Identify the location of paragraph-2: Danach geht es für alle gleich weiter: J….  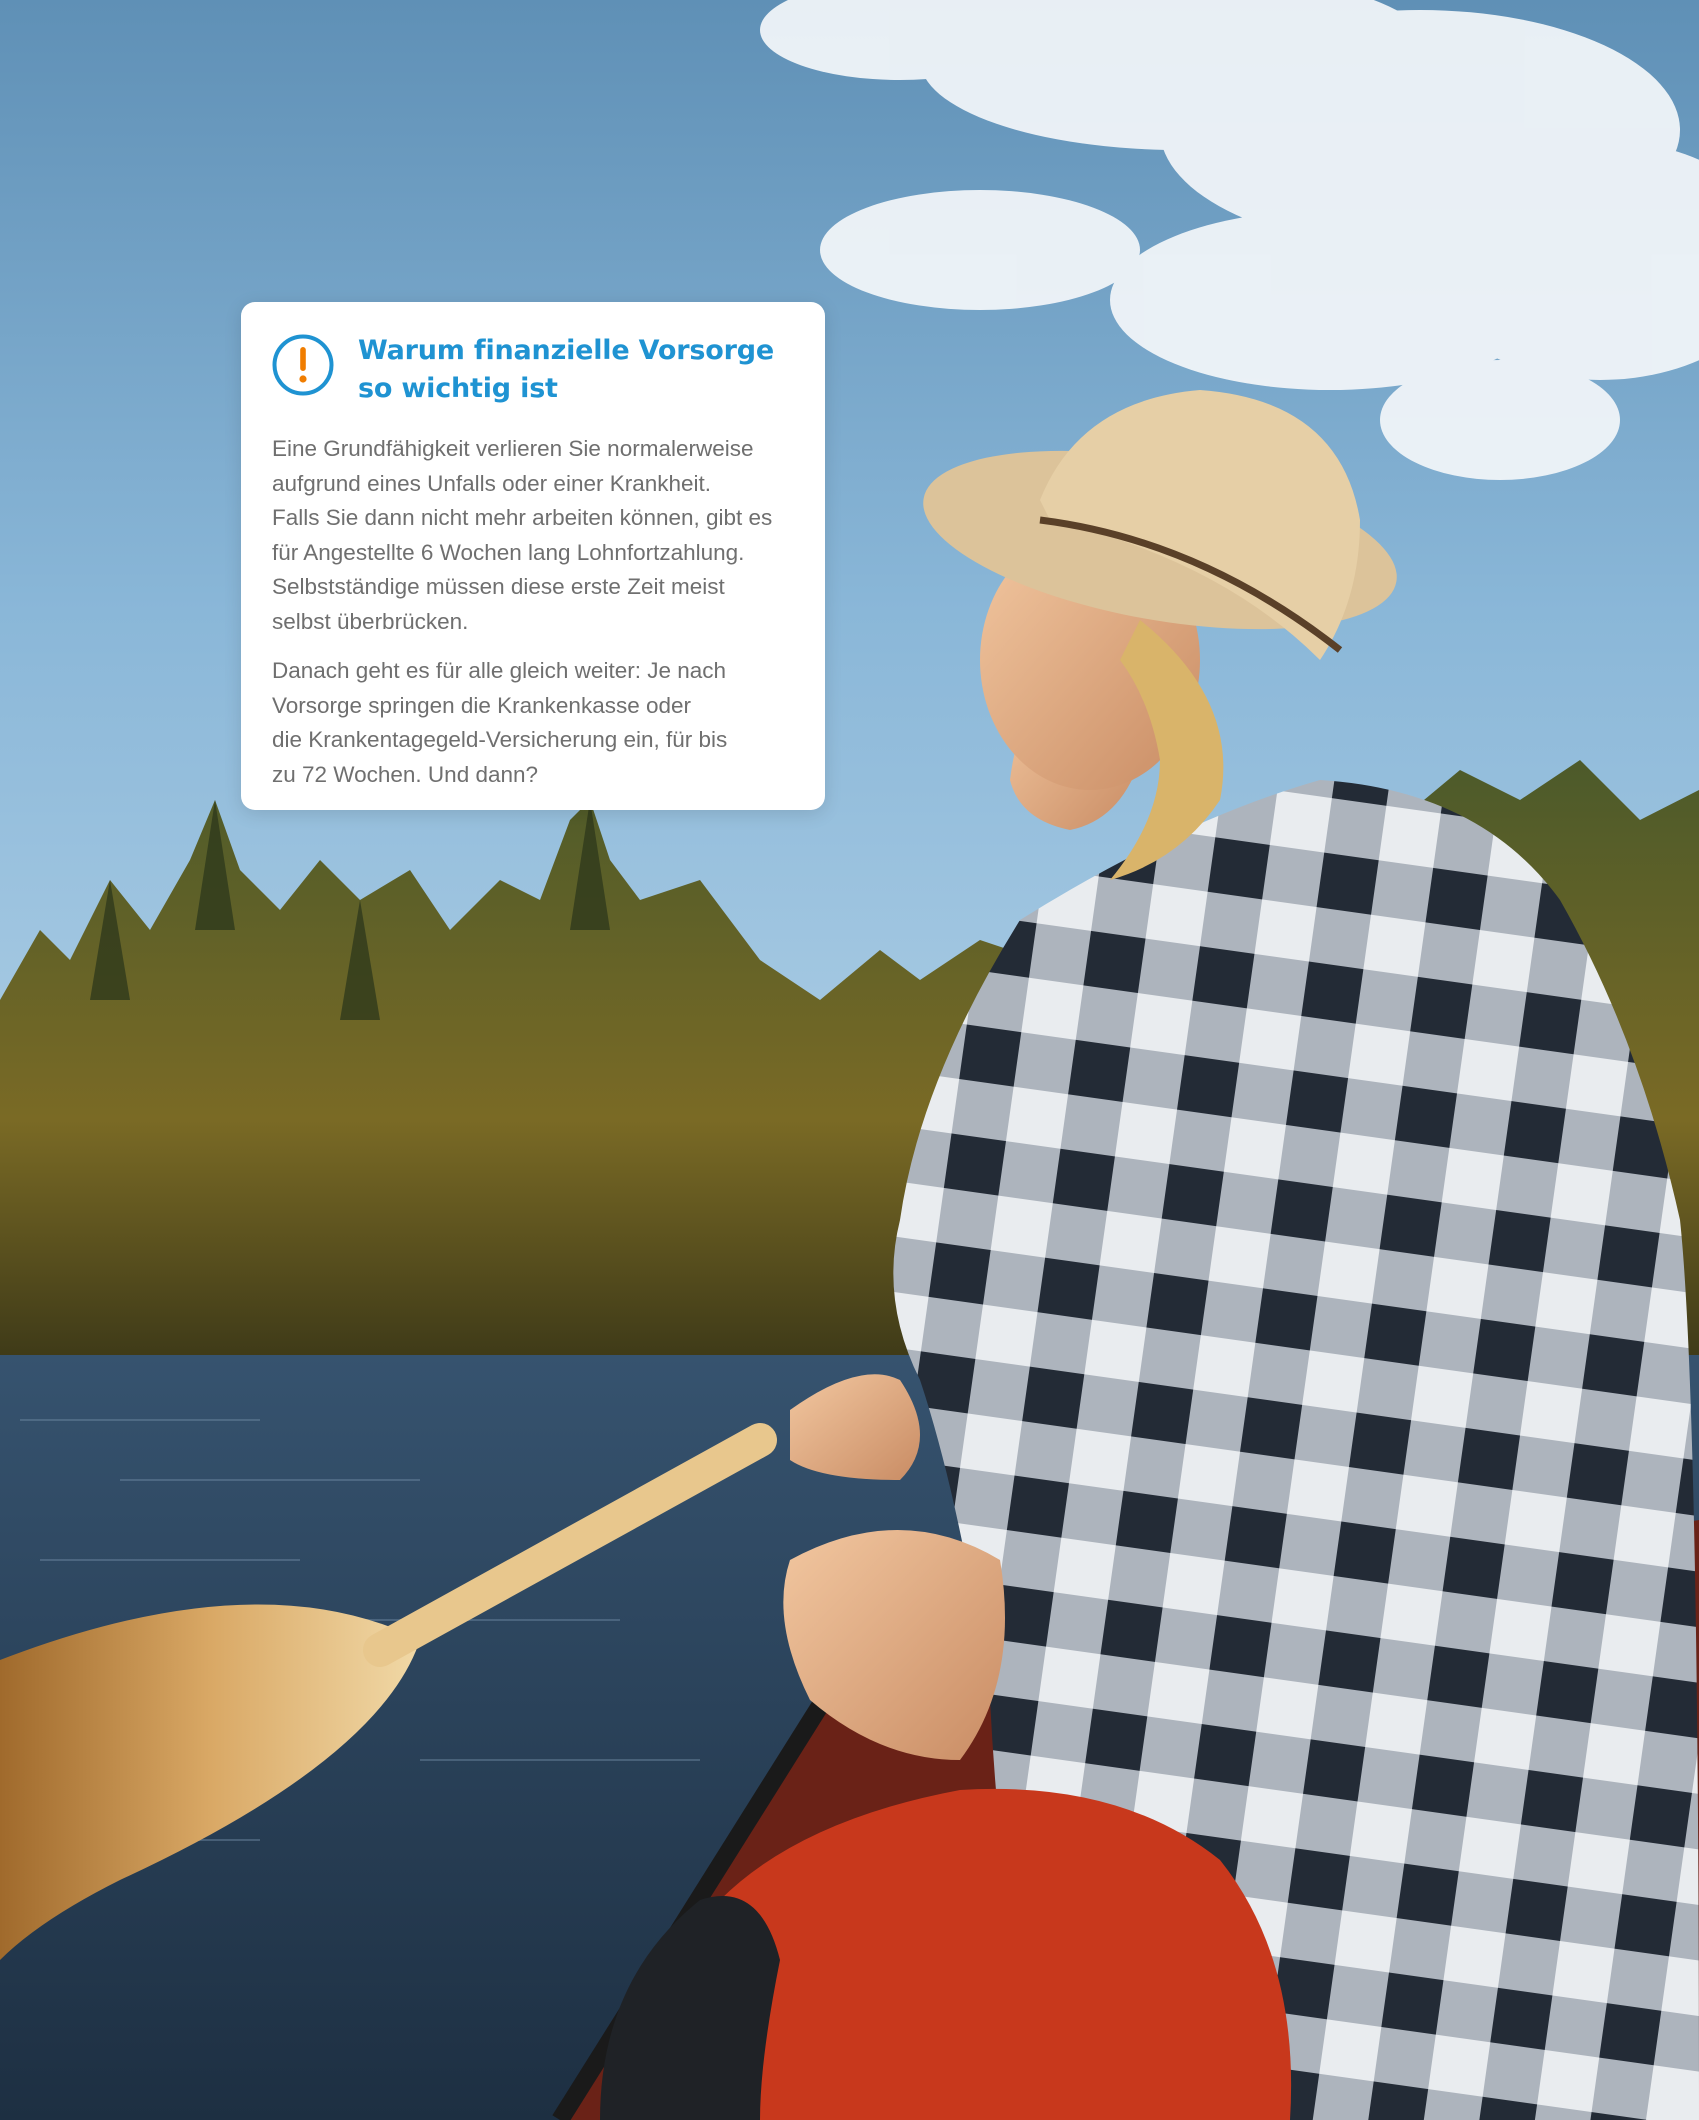
(532, 723).